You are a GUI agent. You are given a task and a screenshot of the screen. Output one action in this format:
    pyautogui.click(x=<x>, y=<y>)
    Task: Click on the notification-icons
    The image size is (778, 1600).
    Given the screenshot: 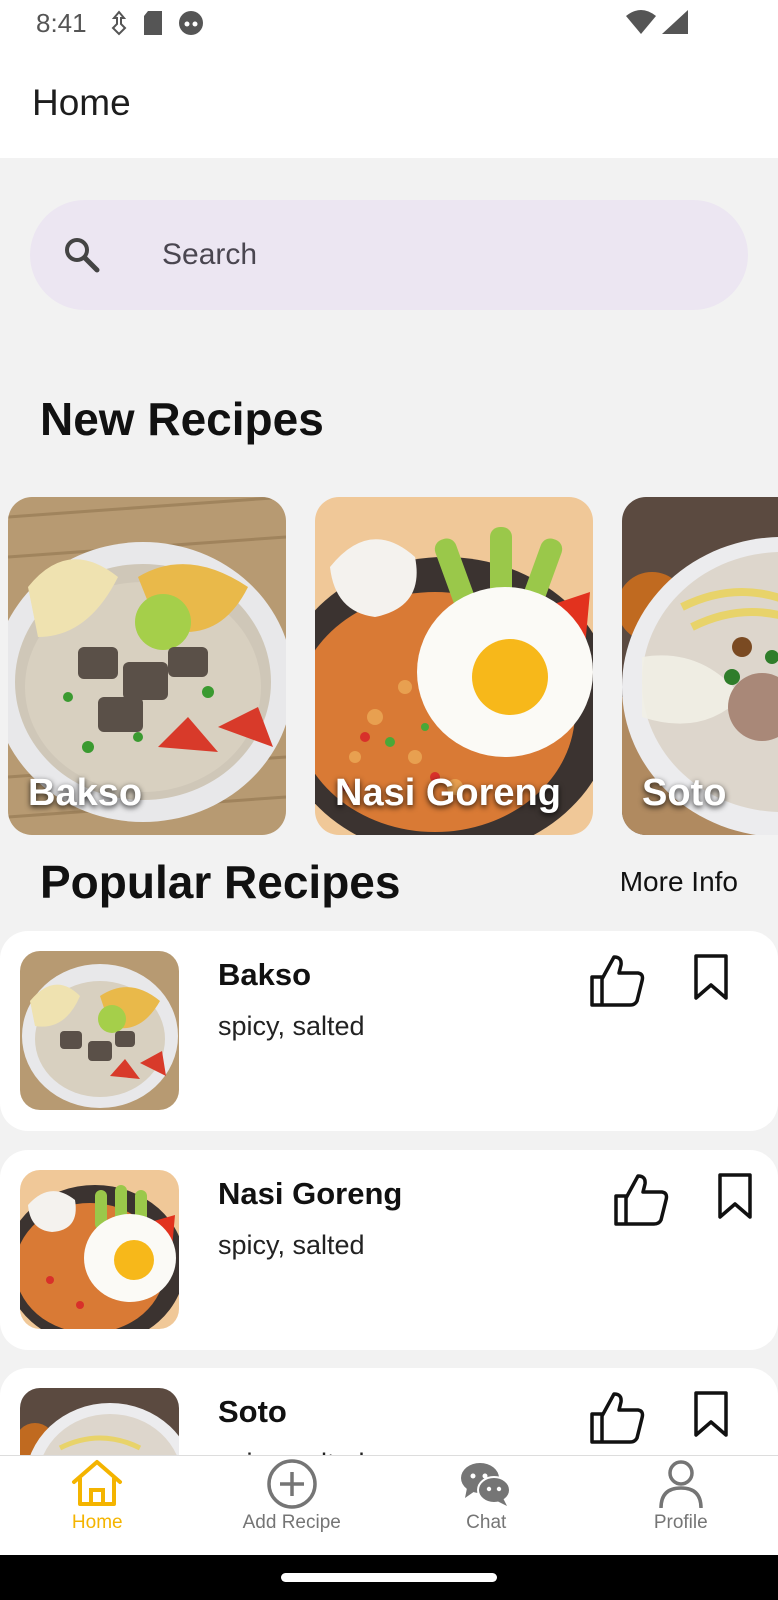 What is the action you would take?
    pyautogui.click(x=157, y=23)
    